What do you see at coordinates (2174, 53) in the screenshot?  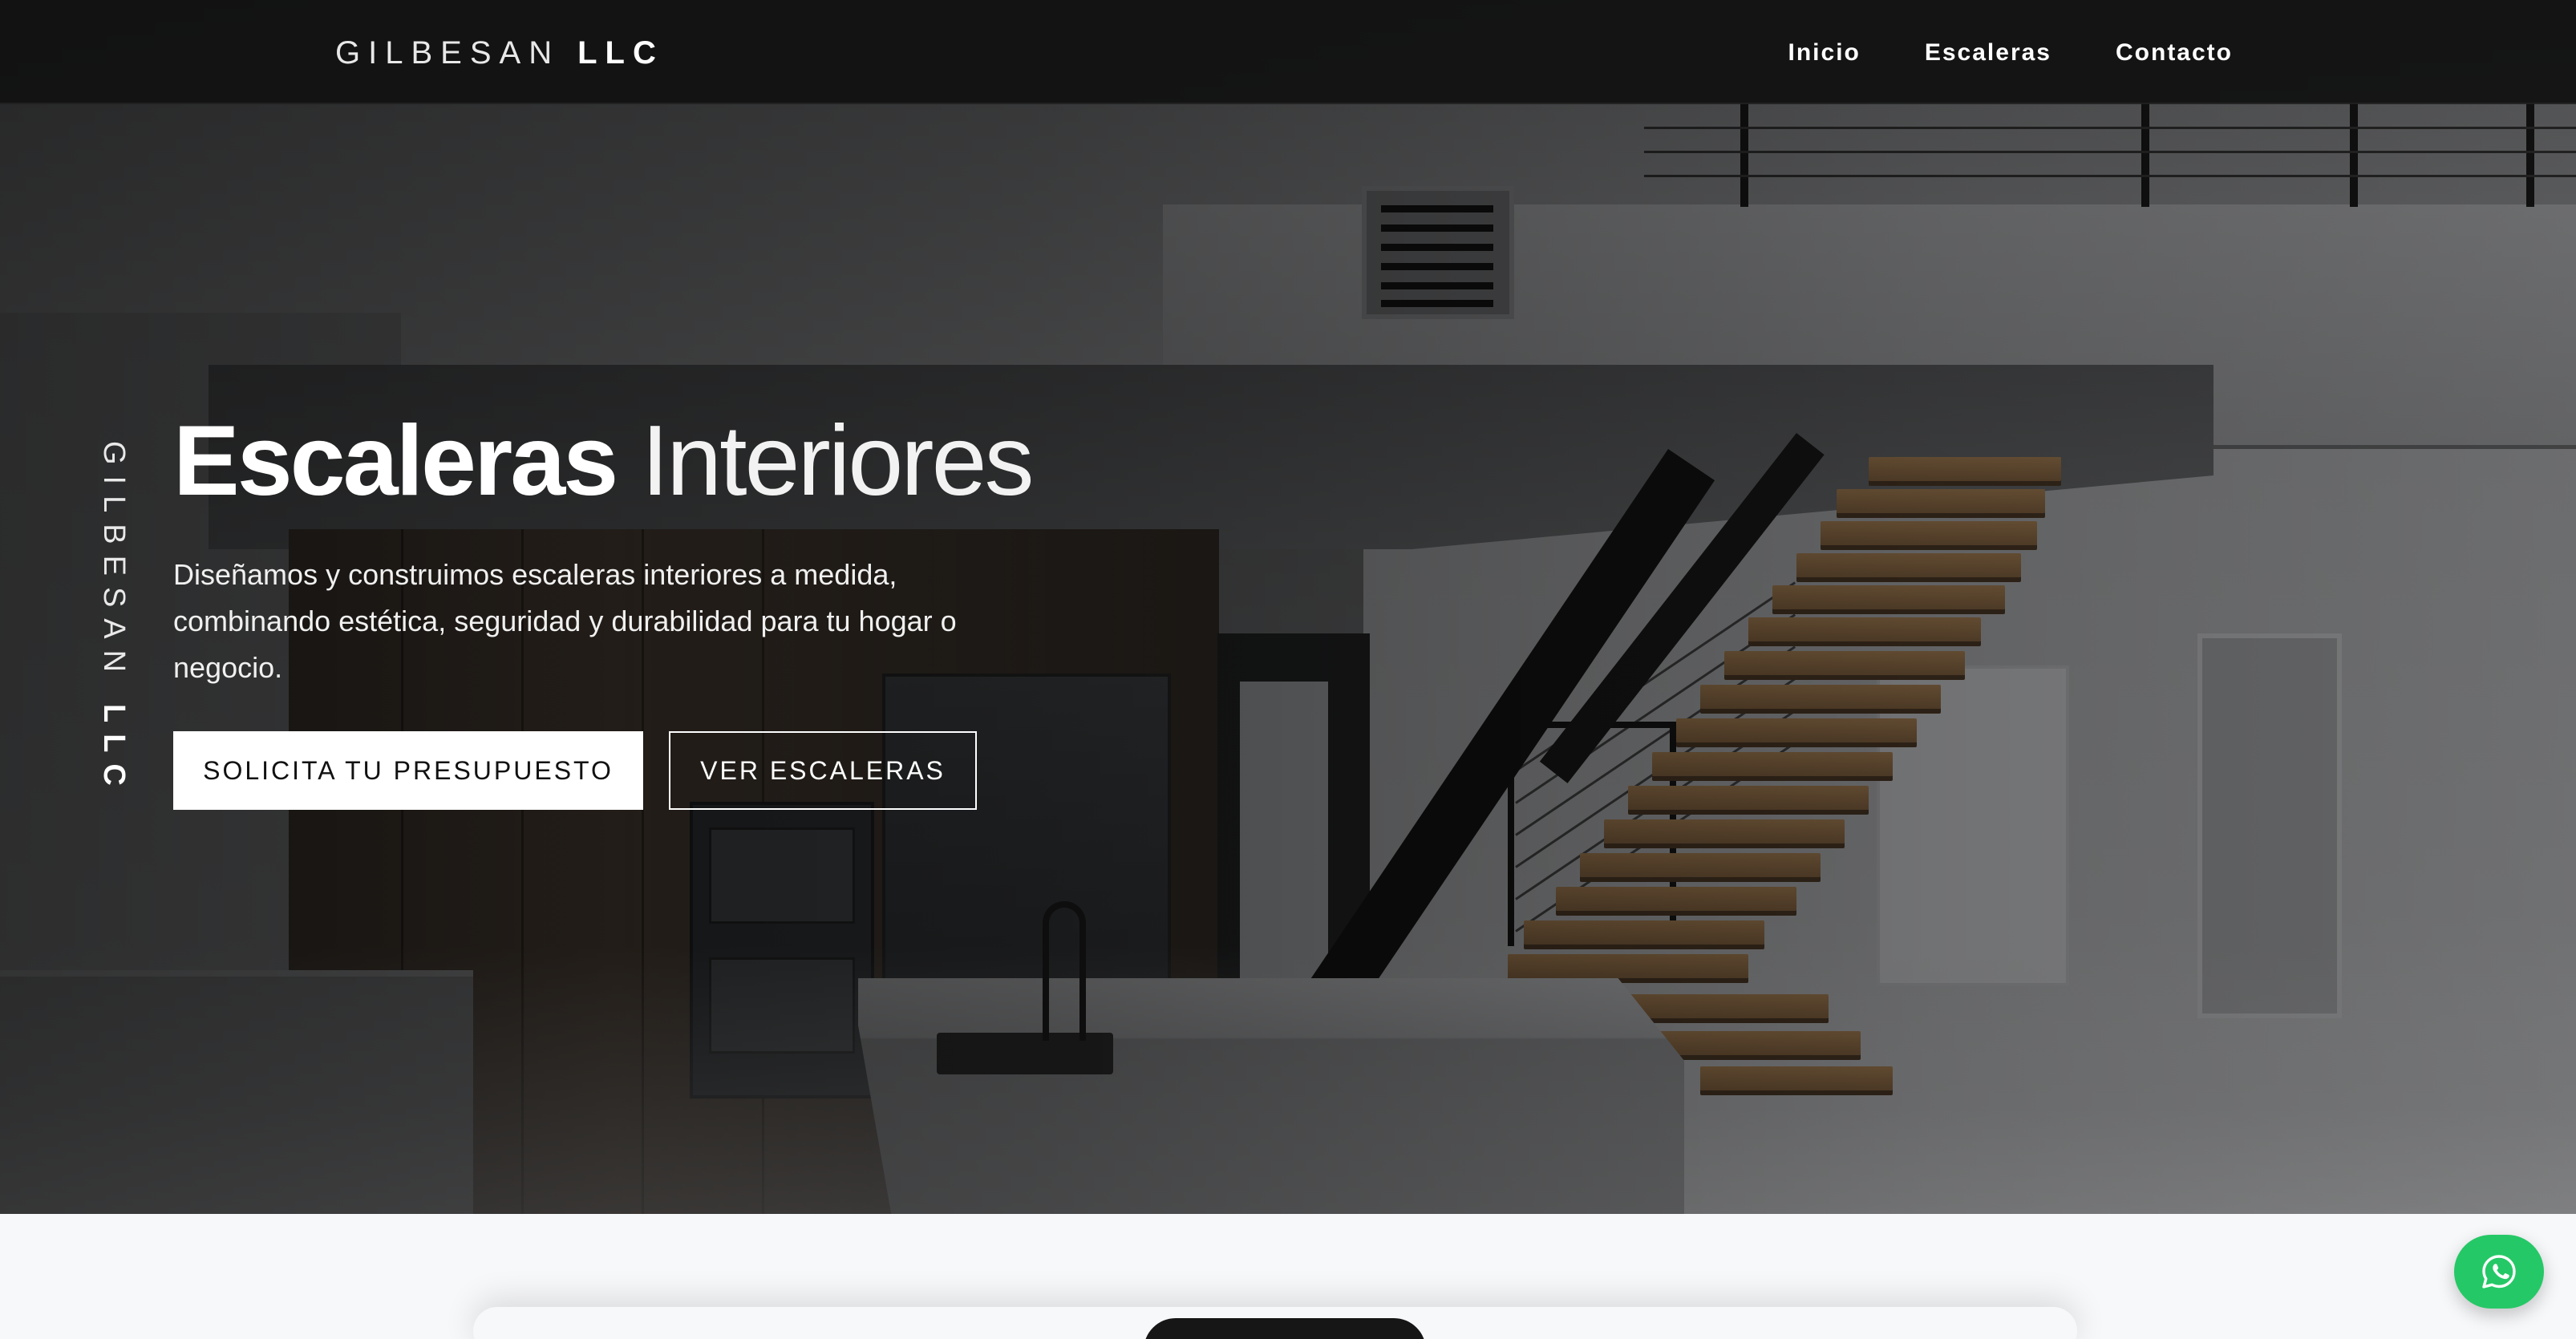 I see `nav-link-contacto: Contacto` at bounding box center [2174, 53].